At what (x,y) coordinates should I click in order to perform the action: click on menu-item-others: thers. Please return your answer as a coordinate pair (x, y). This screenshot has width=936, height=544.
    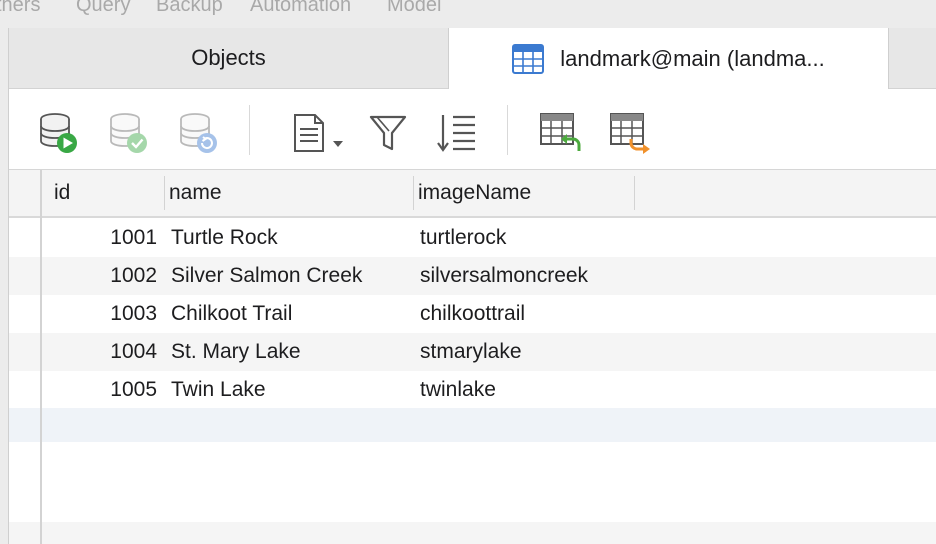
    Looking at the image, I should click on (20, 8).